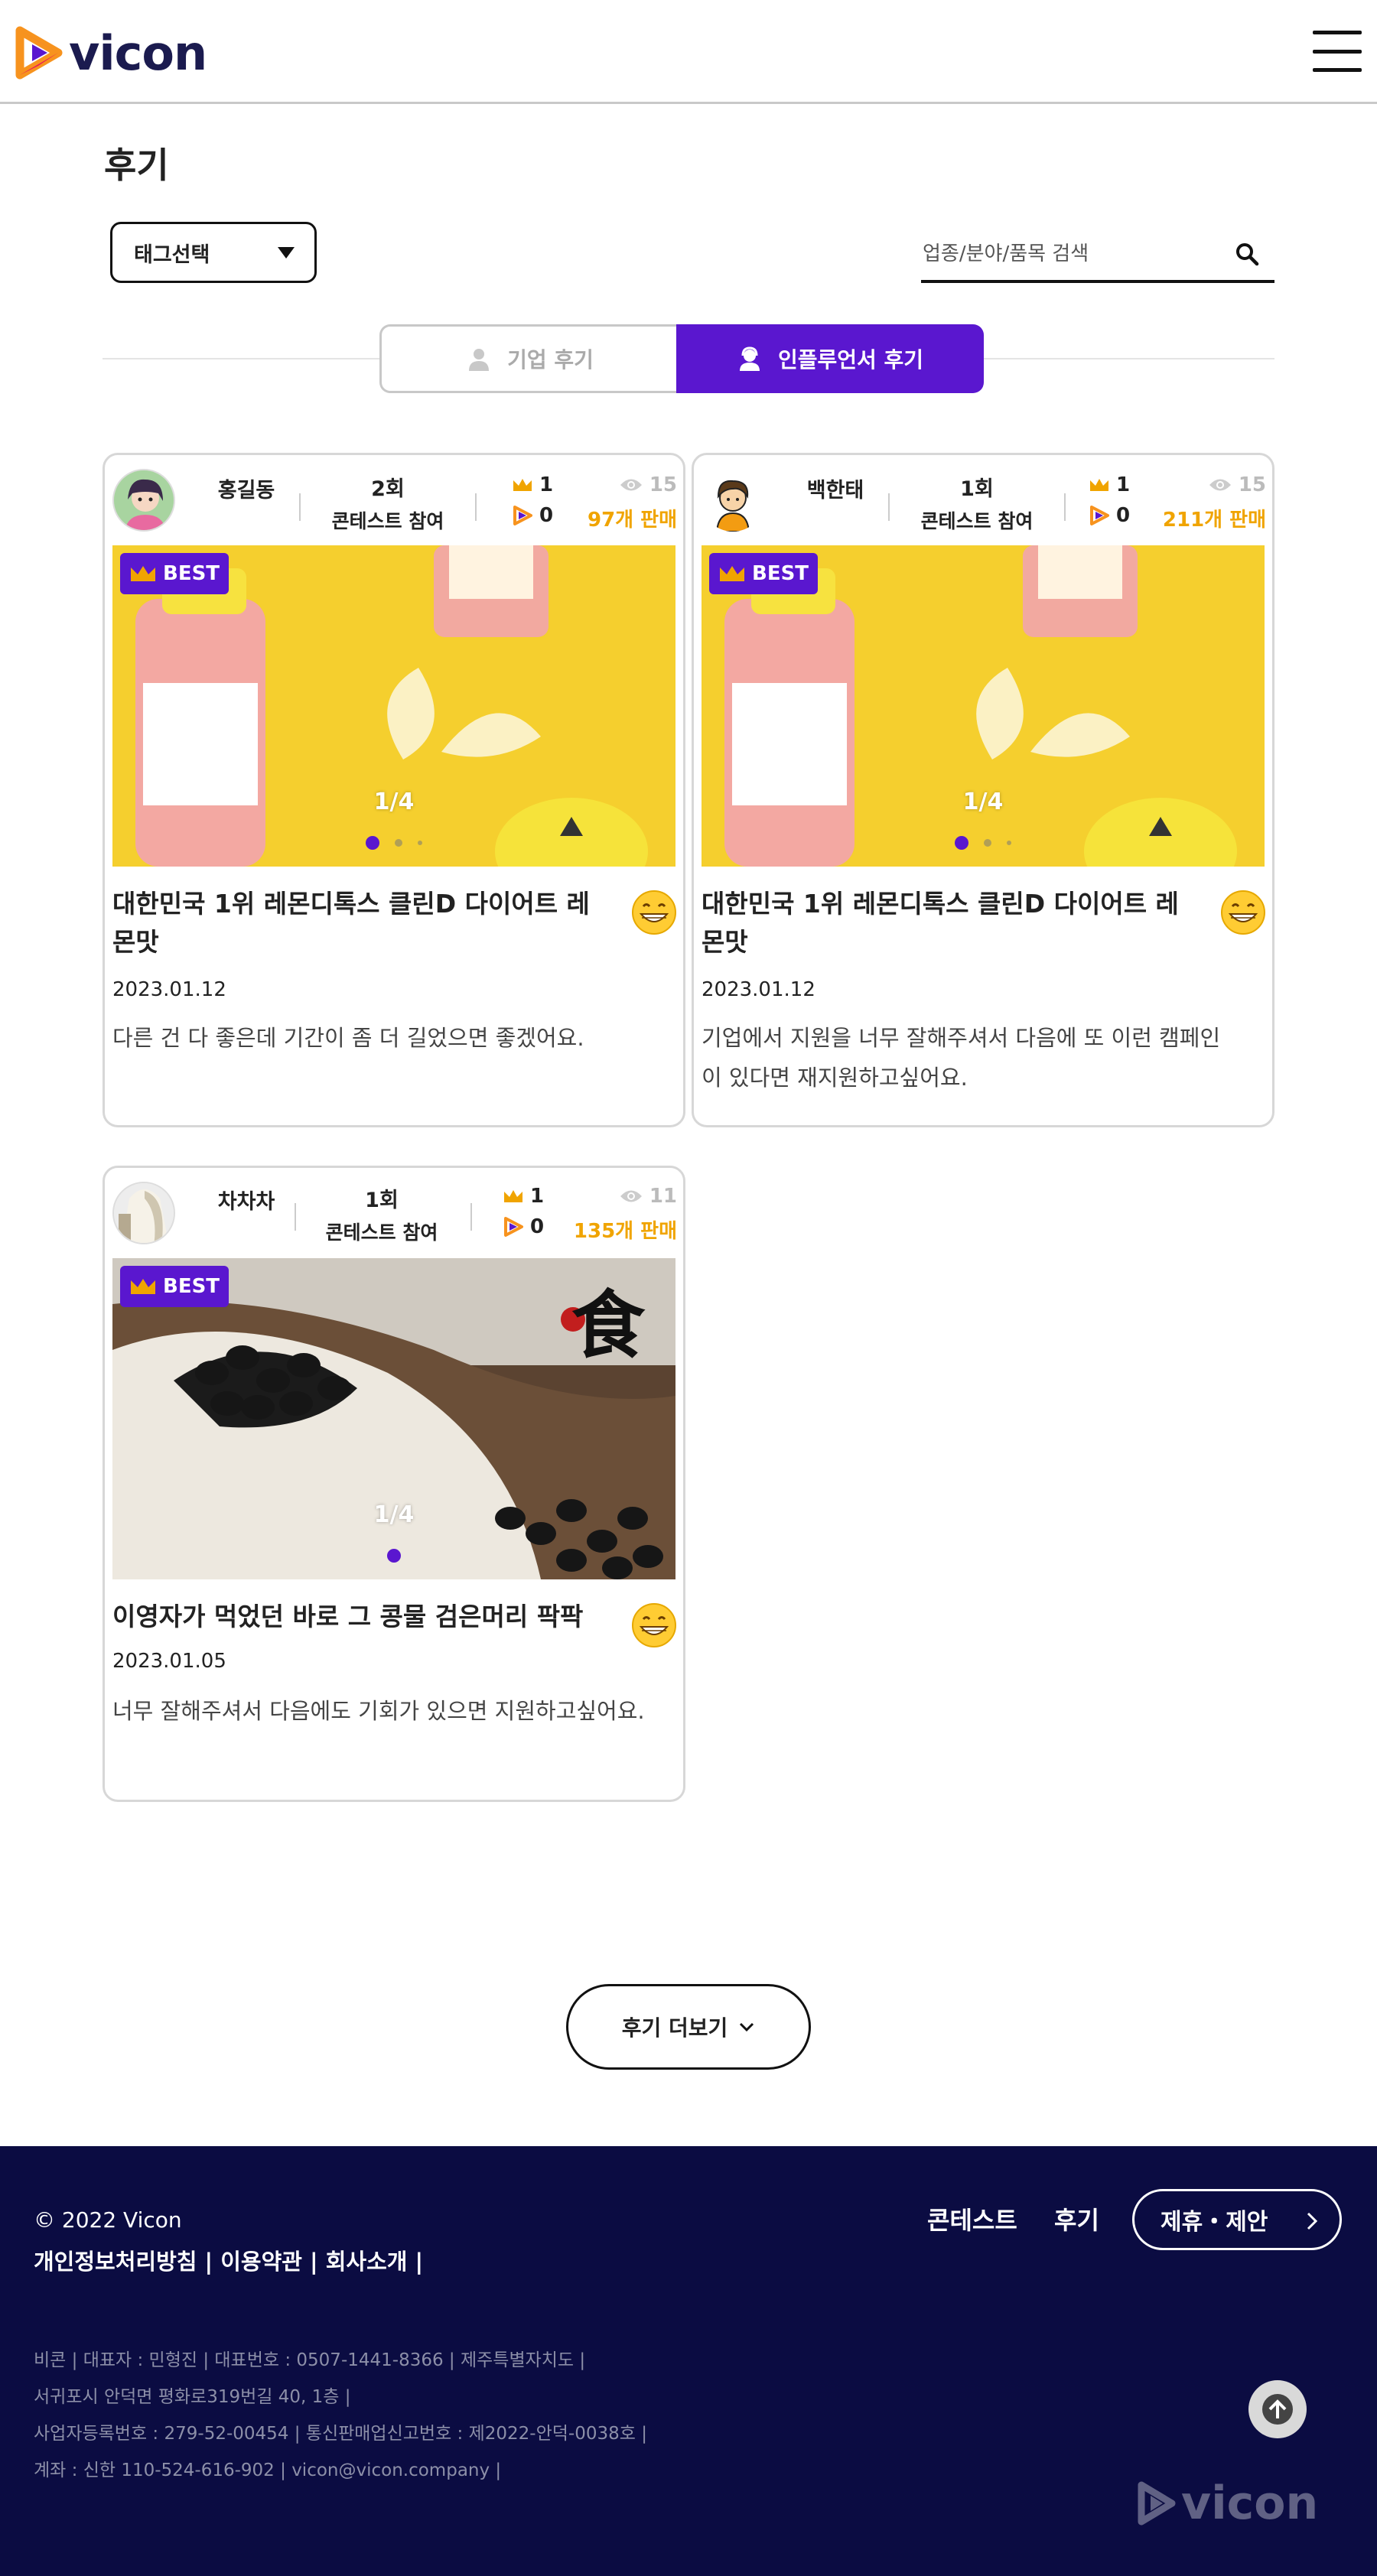 Image resolution: width=1377 pixels, height=2576 pixels. Describe the element at coordinates (674, 2028) in the screenshot. I see `load-more-label: 후기 더보기` at that location.